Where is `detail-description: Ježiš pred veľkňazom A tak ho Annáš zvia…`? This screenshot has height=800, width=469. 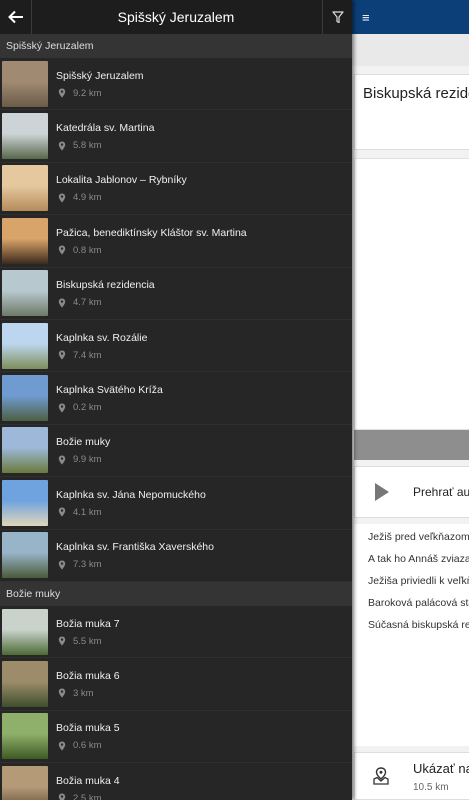 detail-description: Ježiš pred veľkňazom A tak ho Annáš zvia… is located at coordinates (411, 635).